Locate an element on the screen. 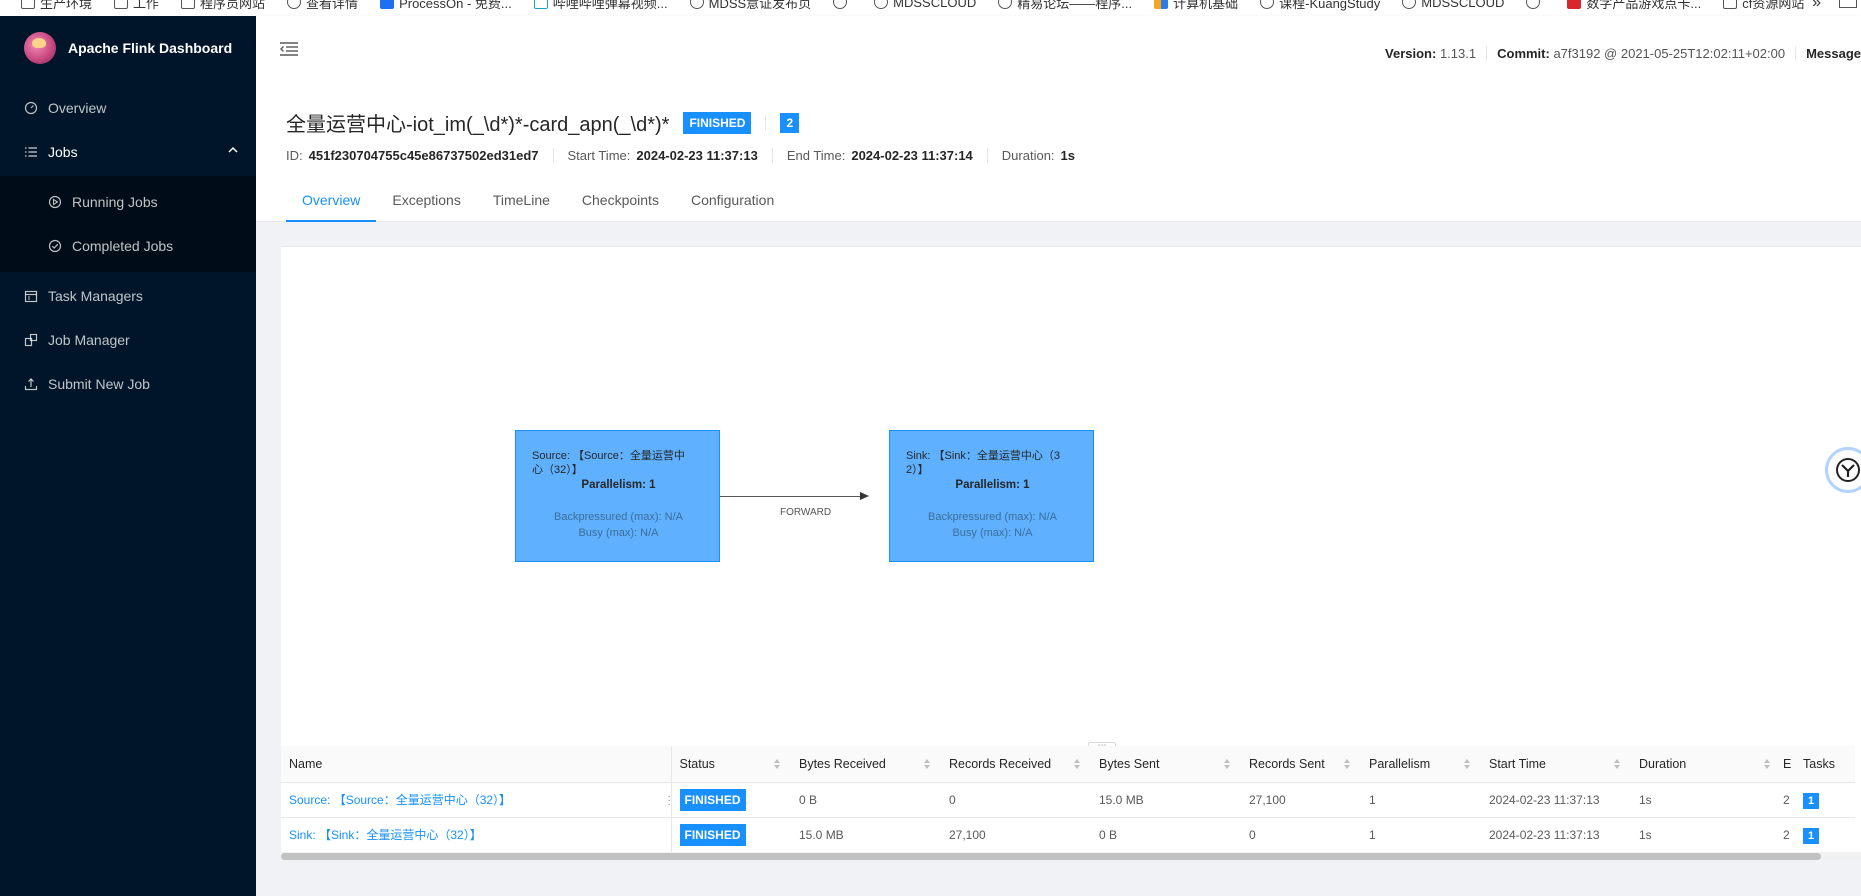 The height and width of the screenshot is (896, 1861). start-time: 2024-02-23 11:37:13 is located at coordinates (1556, 800).